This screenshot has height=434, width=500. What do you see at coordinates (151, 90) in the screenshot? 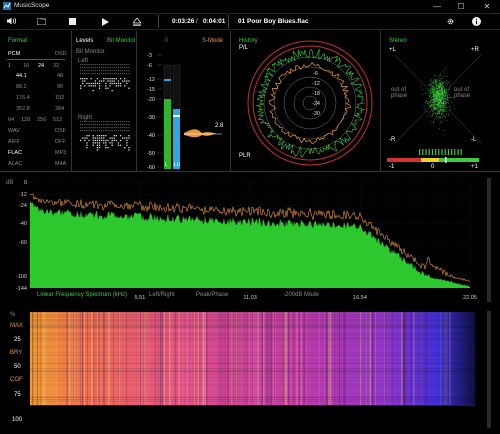
I see `level-scale-tick: -15` at bounding box center [151, 90].